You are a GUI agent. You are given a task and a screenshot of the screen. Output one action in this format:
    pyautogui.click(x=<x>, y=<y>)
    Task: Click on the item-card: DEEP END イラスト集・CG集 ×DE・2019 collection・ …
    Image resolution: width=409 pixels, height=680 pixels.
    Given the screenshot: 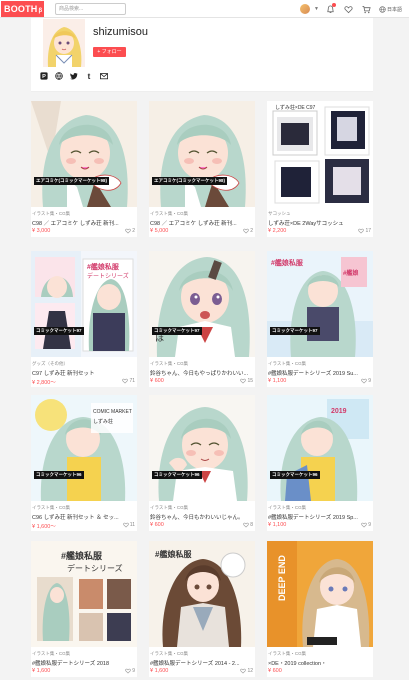 What is the action you would take?
    pyautogui.click(x=320, y=609)
    